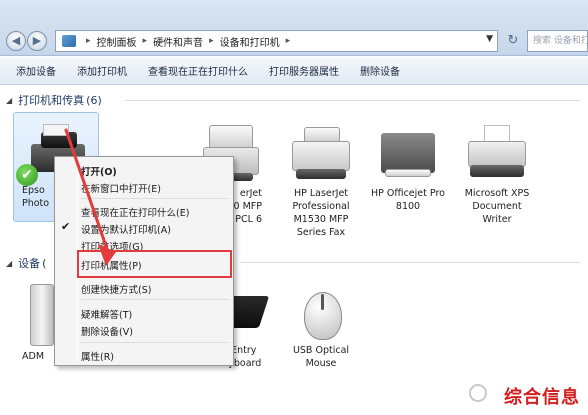  What do you see at coordinates (90, 197) in the screenshot?
I see `annotation-arrow-icon` at bounding box center [90, 197].